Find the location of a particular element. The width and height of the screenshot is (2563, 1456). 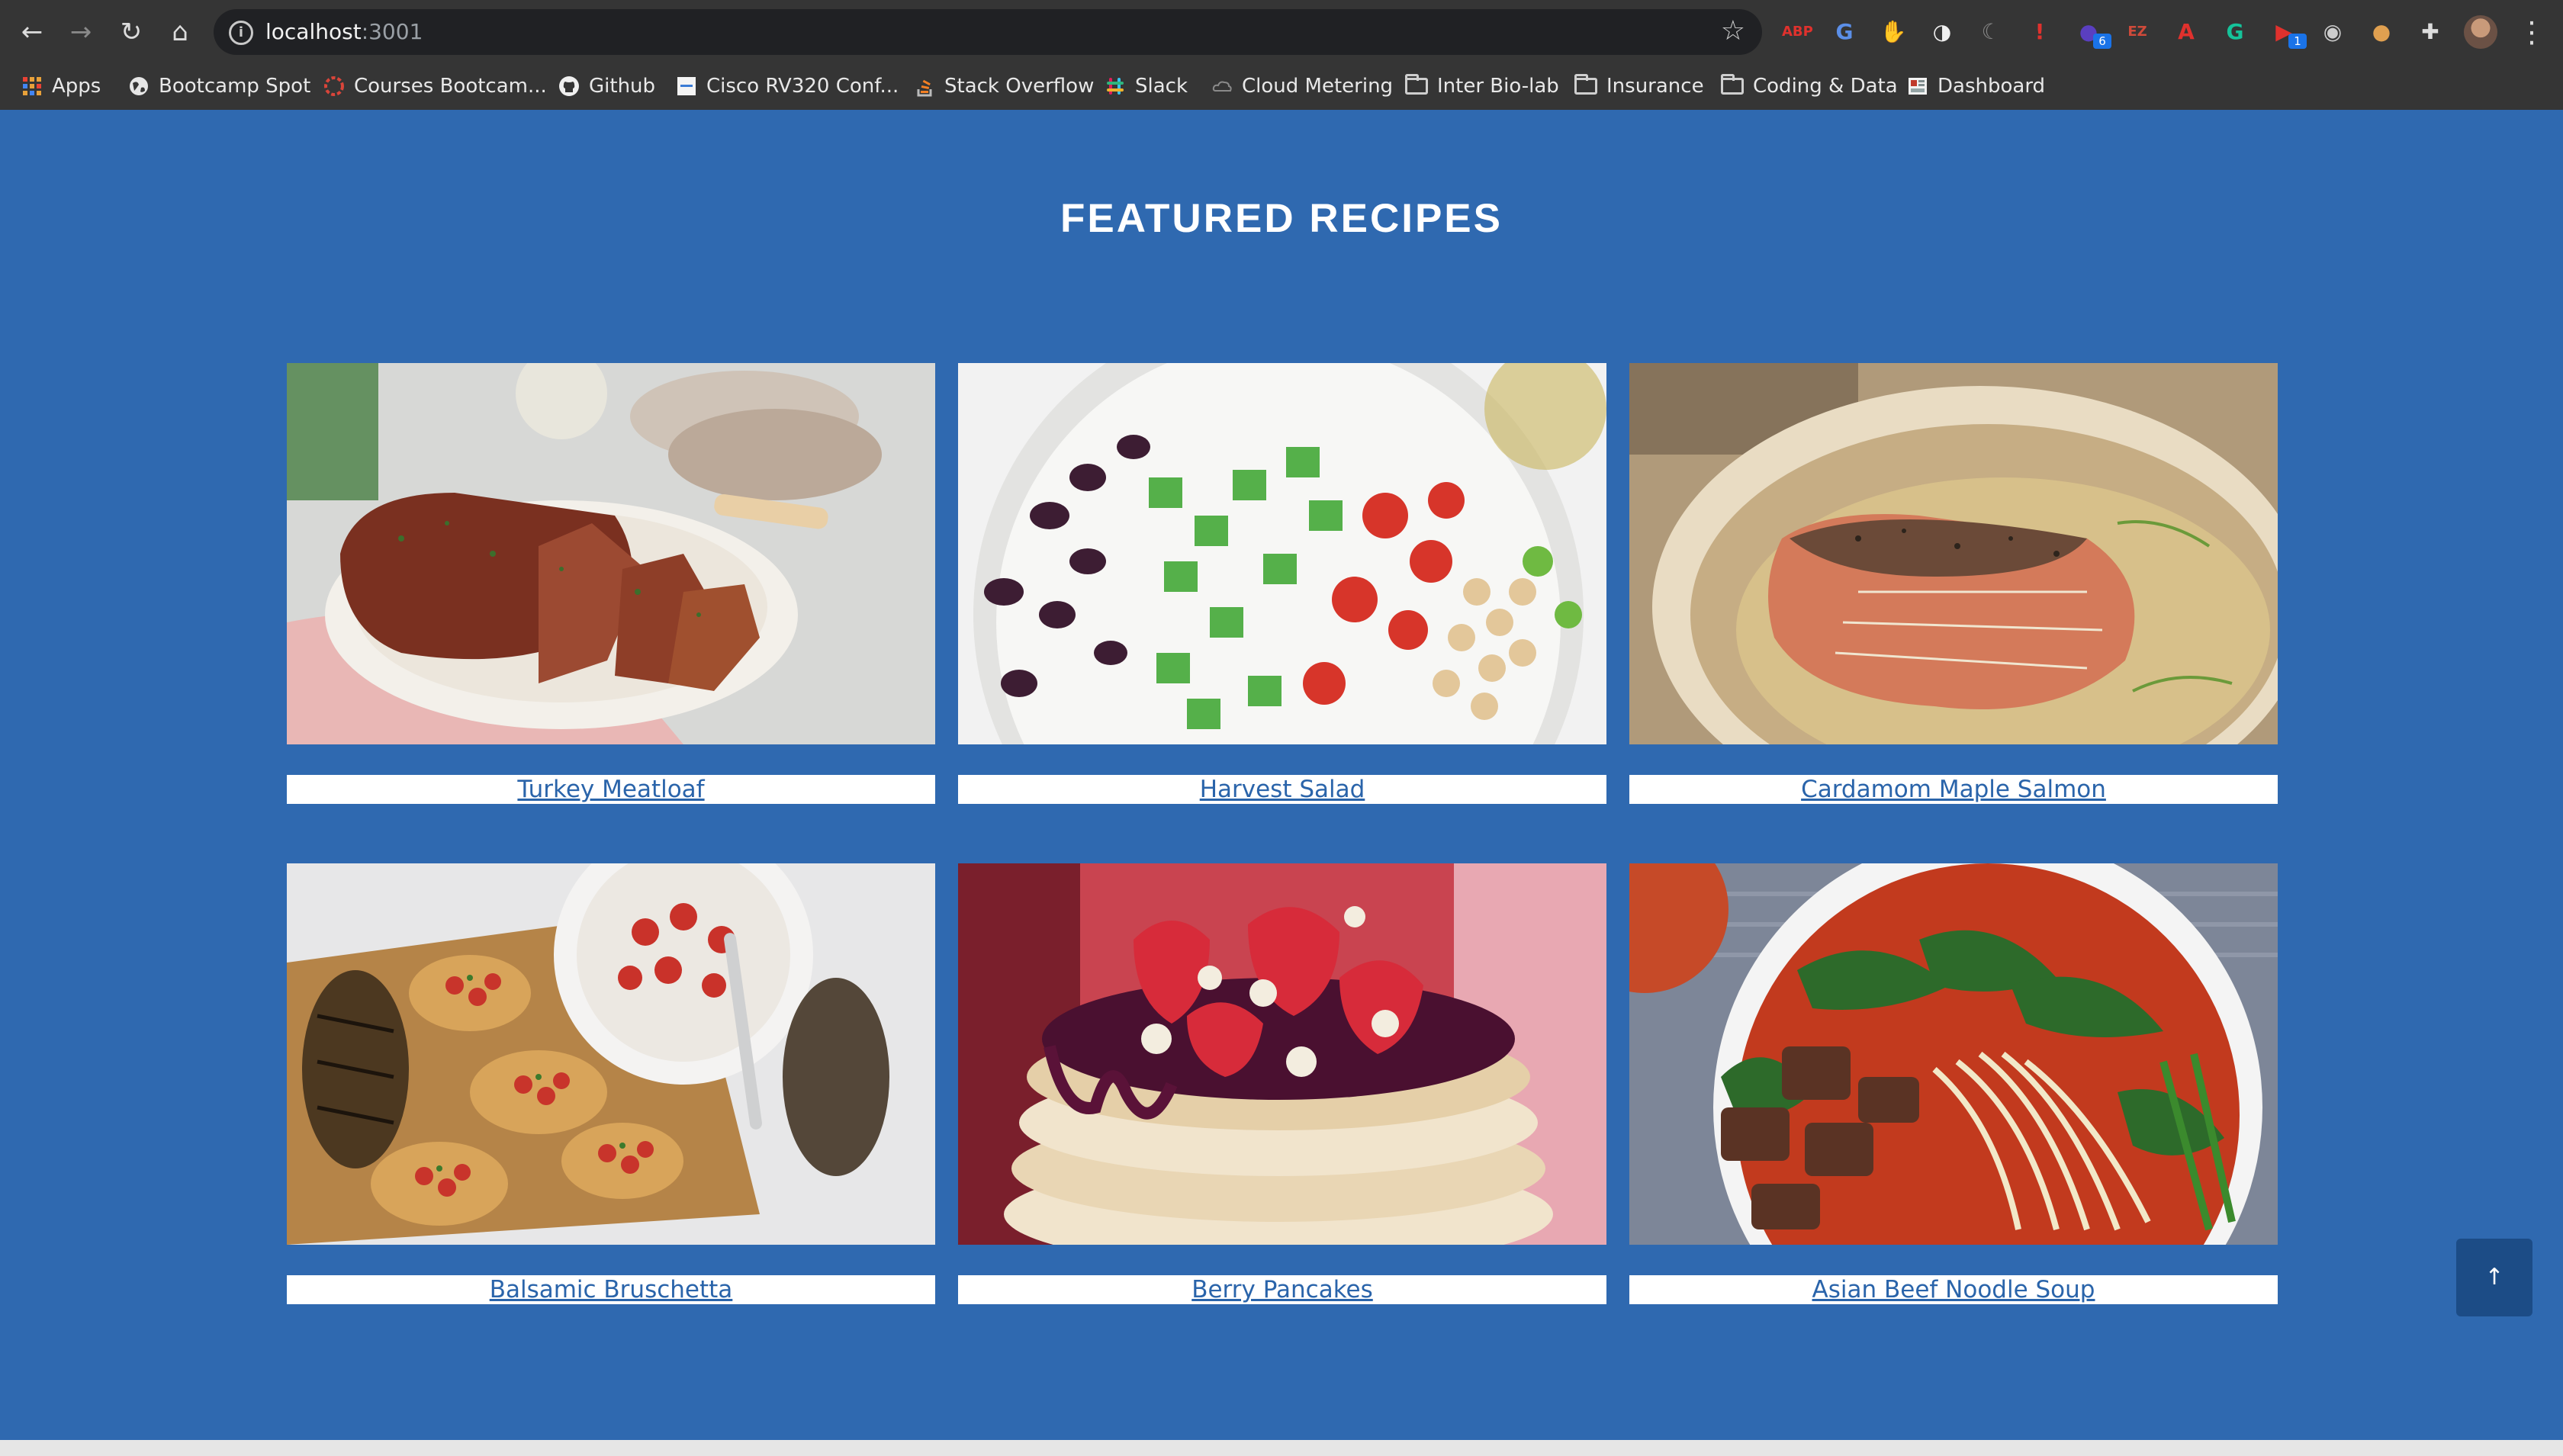

arrow-left-icon: ← is located at coordinates (32, 32).